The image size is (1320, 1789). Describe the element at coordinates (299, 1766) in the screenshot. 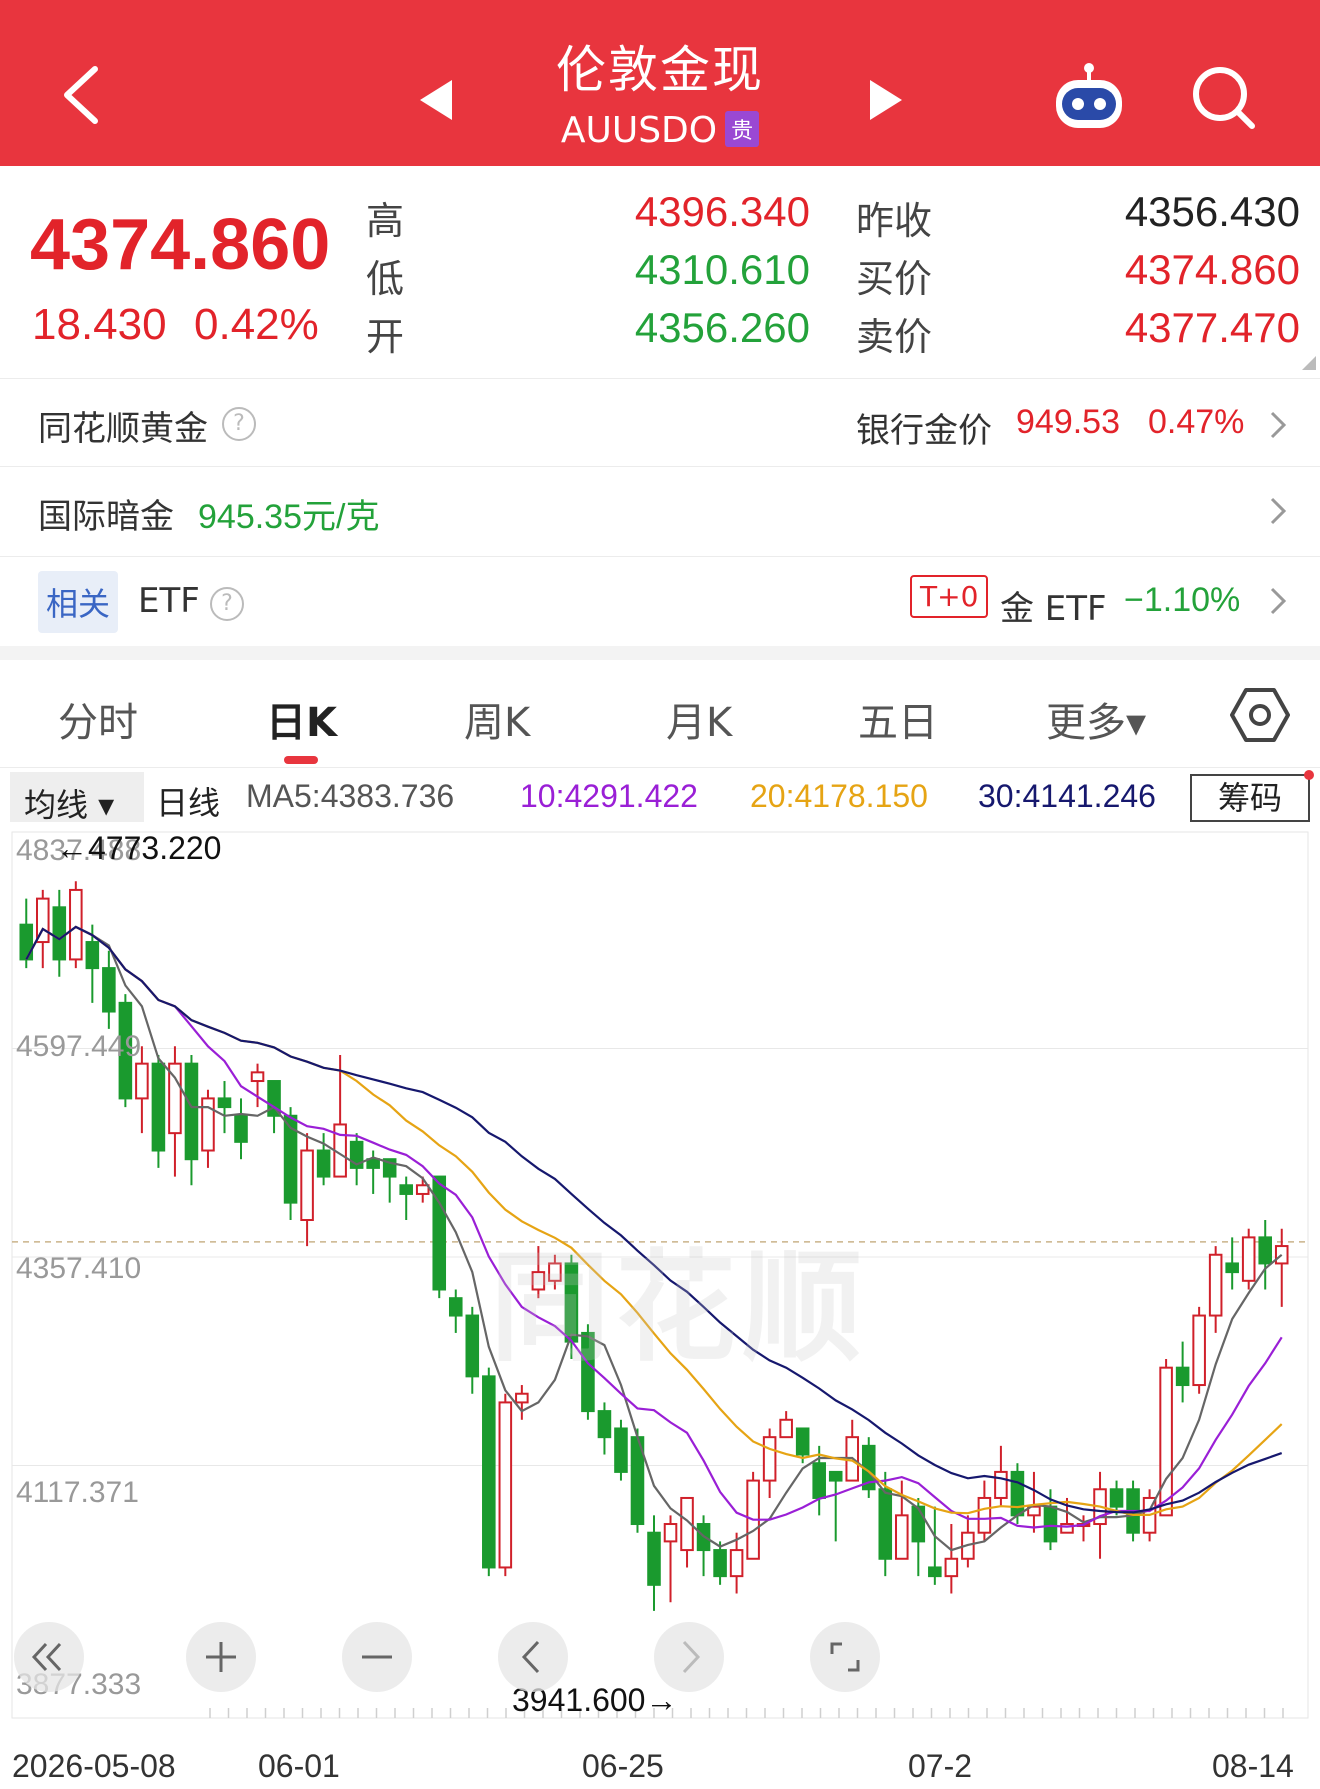

I see `x-tick-label: 06-01` at that location.